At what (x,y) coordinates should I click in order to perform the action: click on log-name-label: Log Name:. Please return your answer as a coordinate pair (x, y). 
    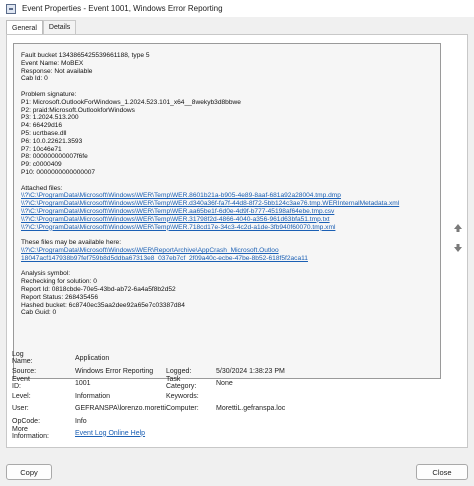
    Looking at the image, I should click on (22, 358).